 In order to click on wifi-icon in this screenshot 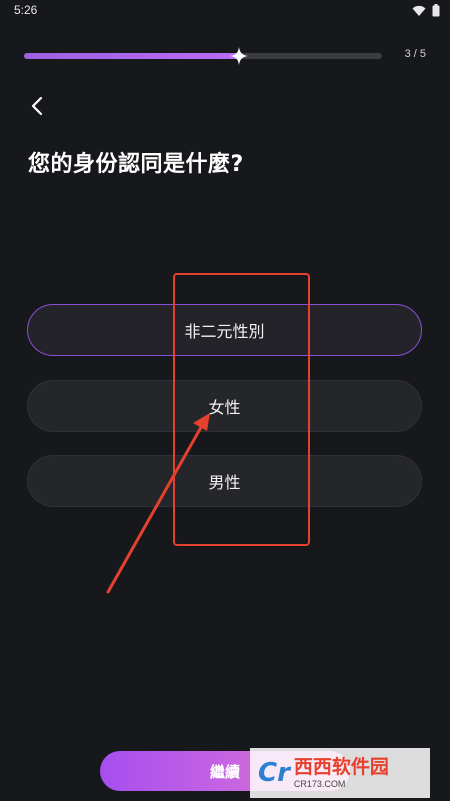, I will do `click(419, 10)`.